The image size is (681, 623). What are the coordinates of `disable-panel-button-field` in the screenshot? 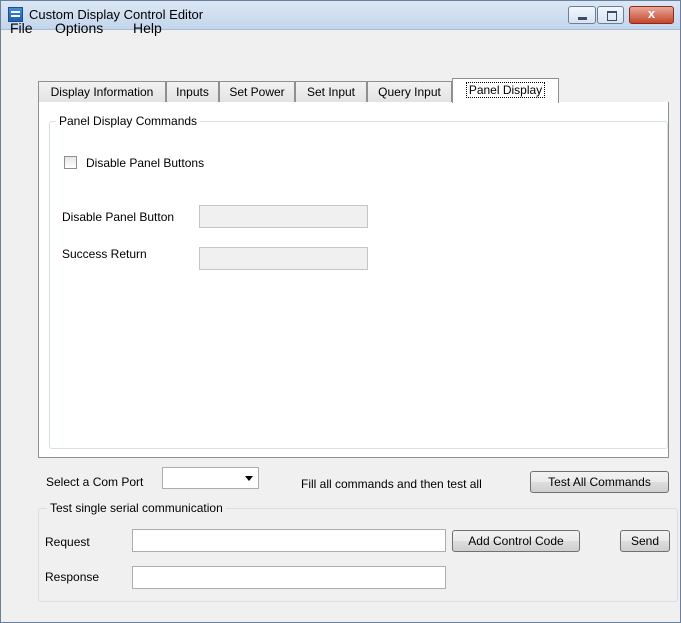 It's located at (283, 216).